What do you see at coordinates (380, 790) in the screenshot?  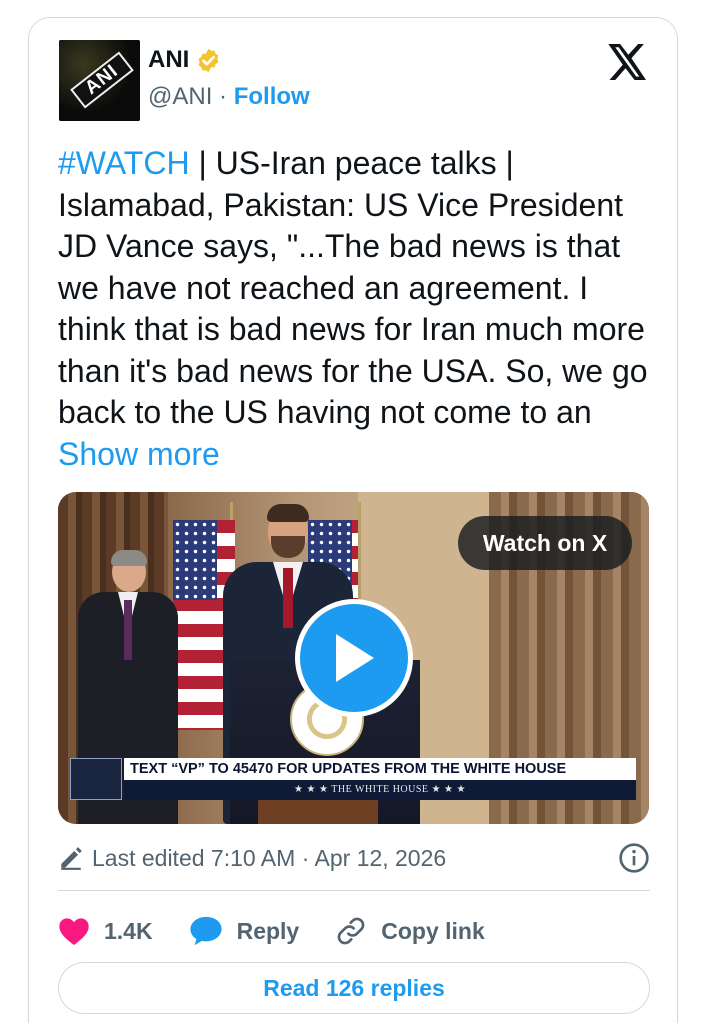 I see `lower-third-sub: ★ ★ ★ THE WHITE HOUSE ★ ★ ★` at bounding box center [380, 790].